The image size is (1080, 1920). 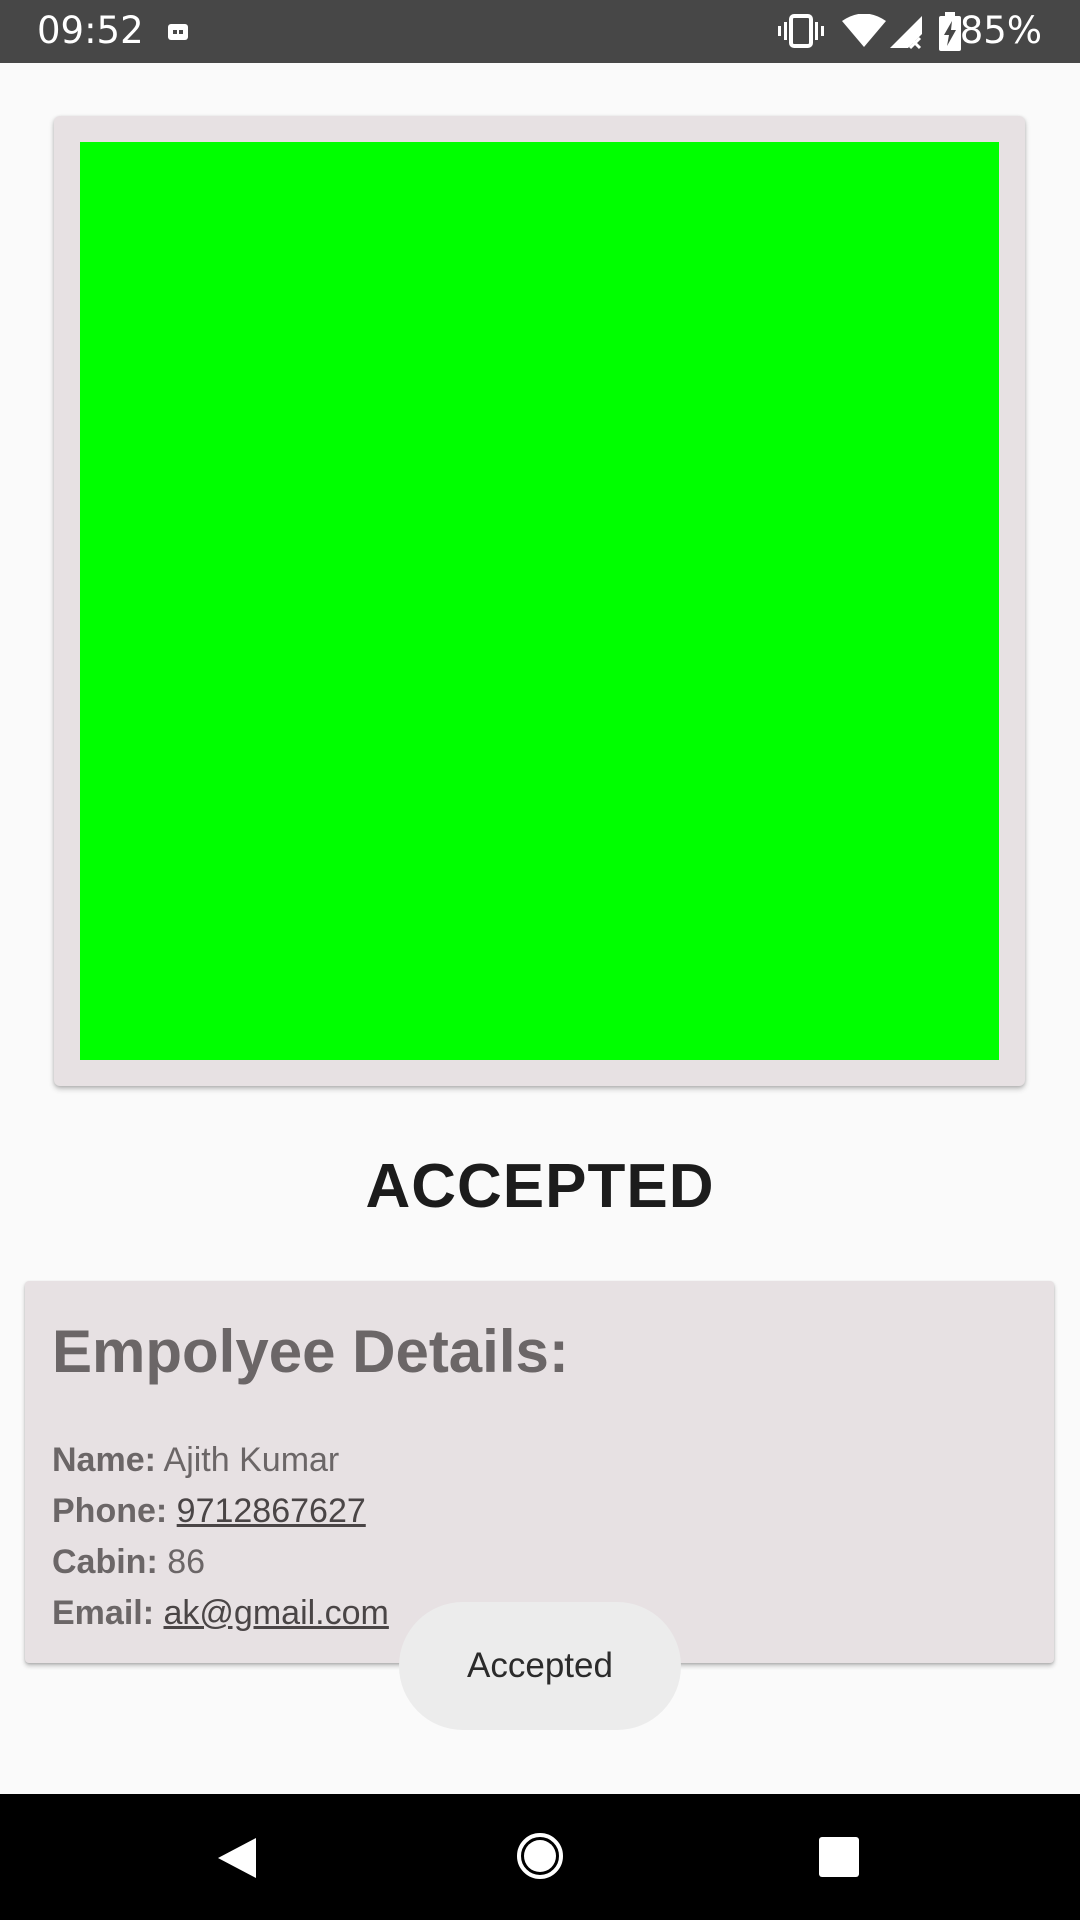 I want to click on cabin-label: Cabin:, so click(x=105, y=1562).